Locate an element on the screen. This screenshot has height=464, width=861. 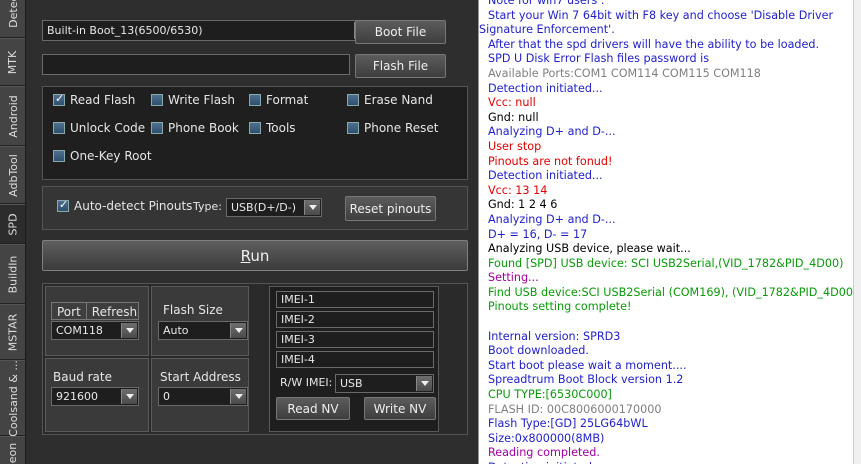
reset-pinouts-label: Reset pinouts is located at coordinates (390, 208).